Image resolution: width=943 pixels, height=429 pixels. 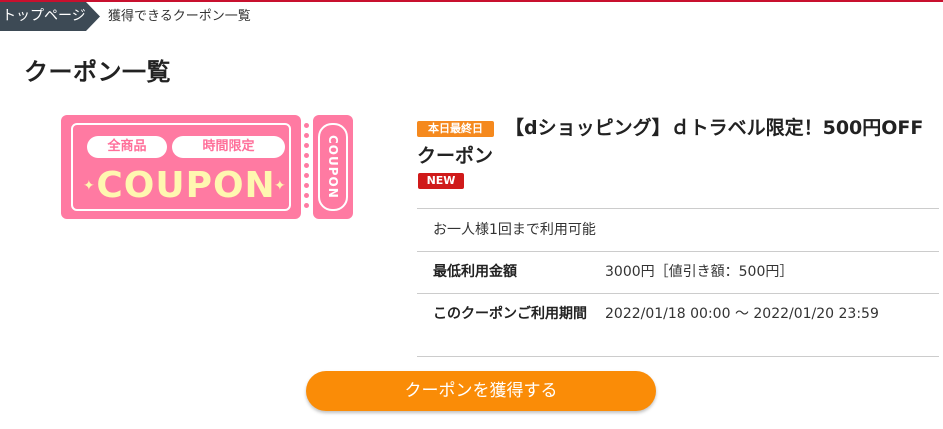 I want to click on coupon-tag-time-limited: 時間限定, so click(x=228, y=147).